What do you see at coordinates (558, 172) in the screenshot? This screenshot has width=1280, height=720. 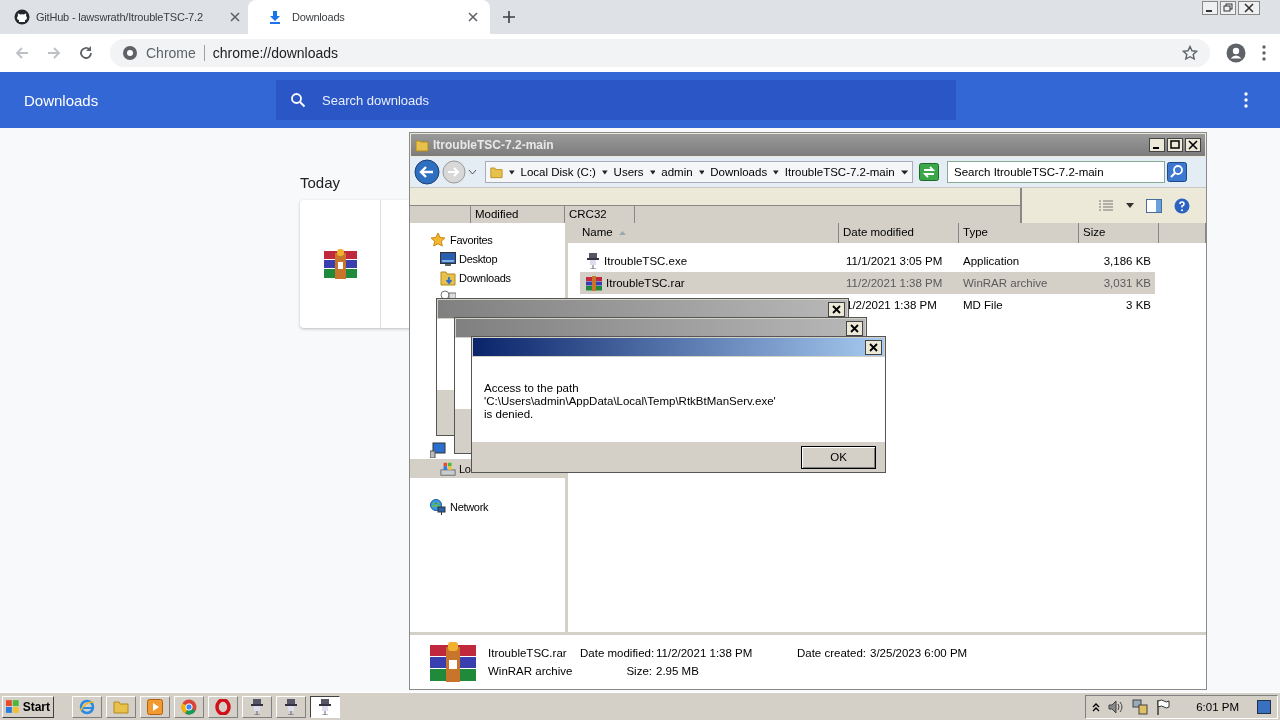 I see `breadcrumb-item: Local Disk (C:)` at bounding box center [558, 172].